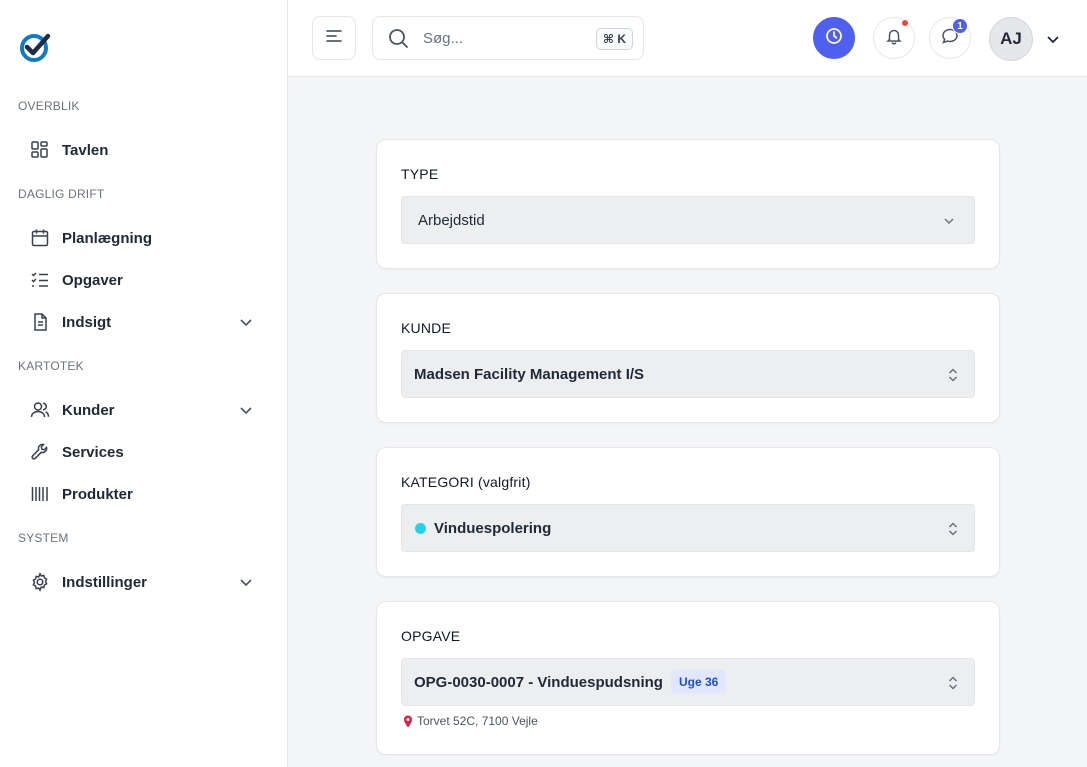 Image resolution: width=1087 pixels, height=767 pixels. I want to click on customer-card: KUNDE Madsen Facility Management I/S, so click(688, 358).